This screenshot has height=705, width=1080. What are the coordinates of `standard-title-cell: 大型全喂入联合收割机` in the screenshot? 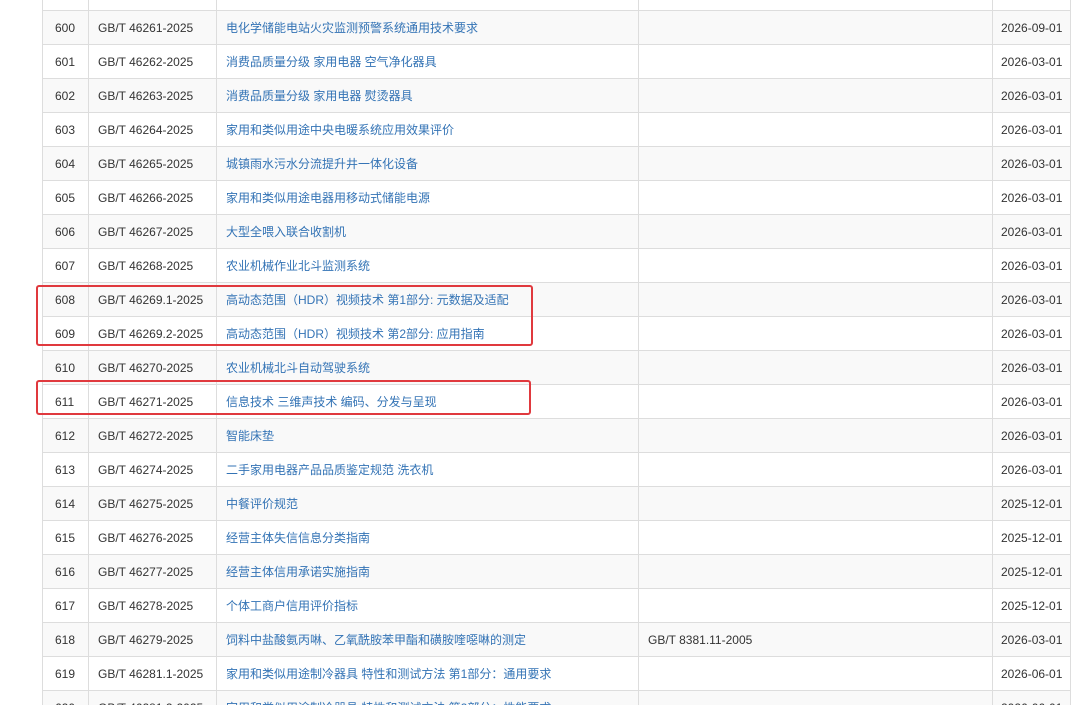 It's located at (427, 231).